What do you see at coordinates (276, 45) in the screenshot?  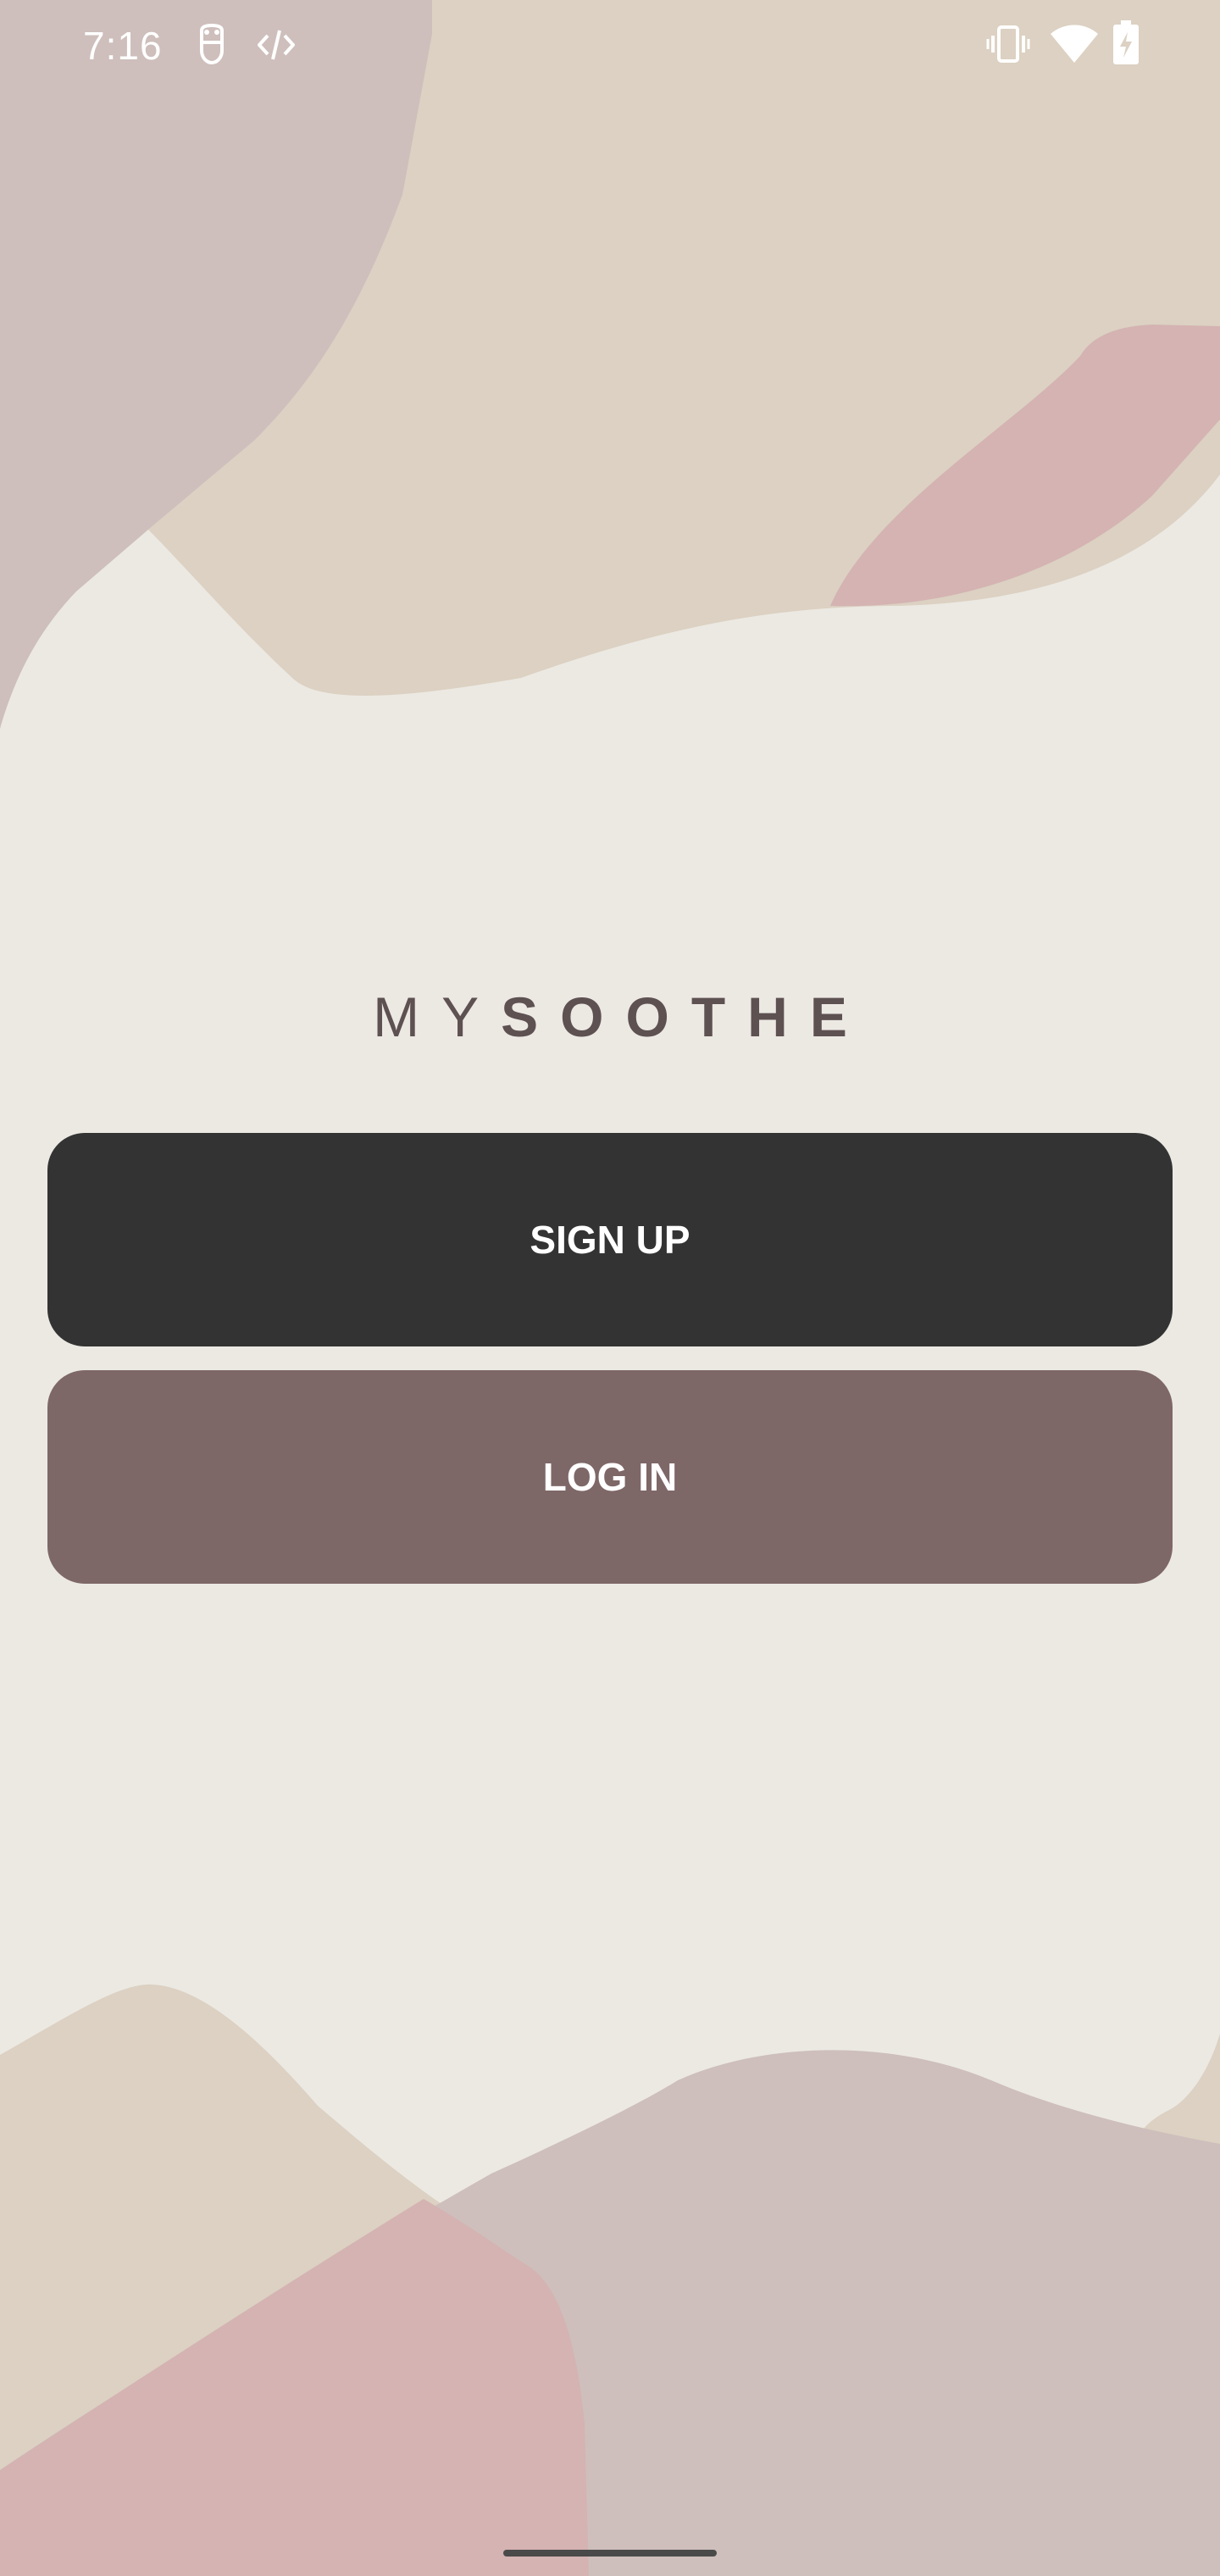 I see `code-notification-icon` at bounding box center [276, 45].